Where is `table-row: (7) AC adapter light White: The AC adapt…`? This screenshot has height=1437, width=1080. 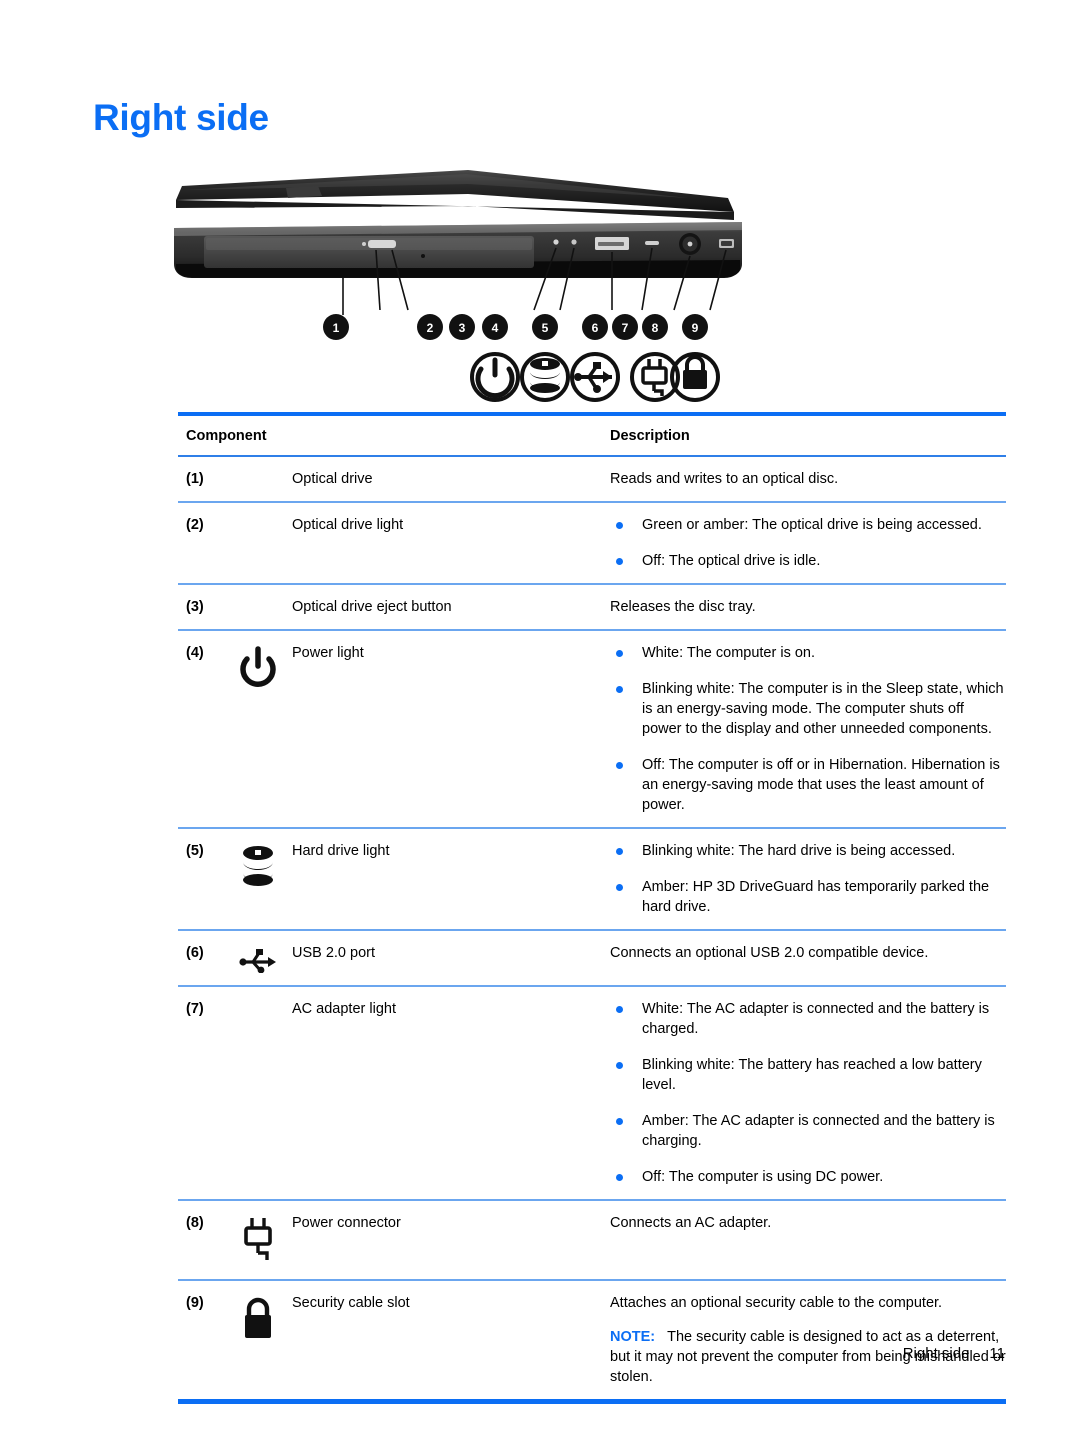
table-row: (7) AC adapter light White: The AC adapt… is located at coordinates (592, 1093).